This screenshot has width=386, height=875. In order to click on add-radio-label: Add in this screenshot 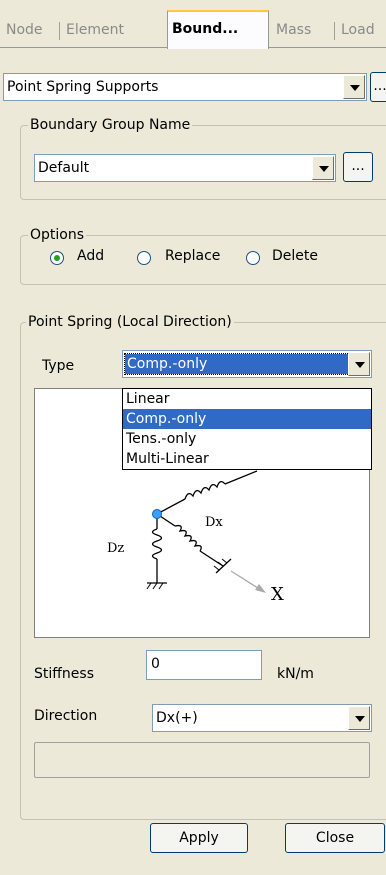, I will do `click(90, 256)`.